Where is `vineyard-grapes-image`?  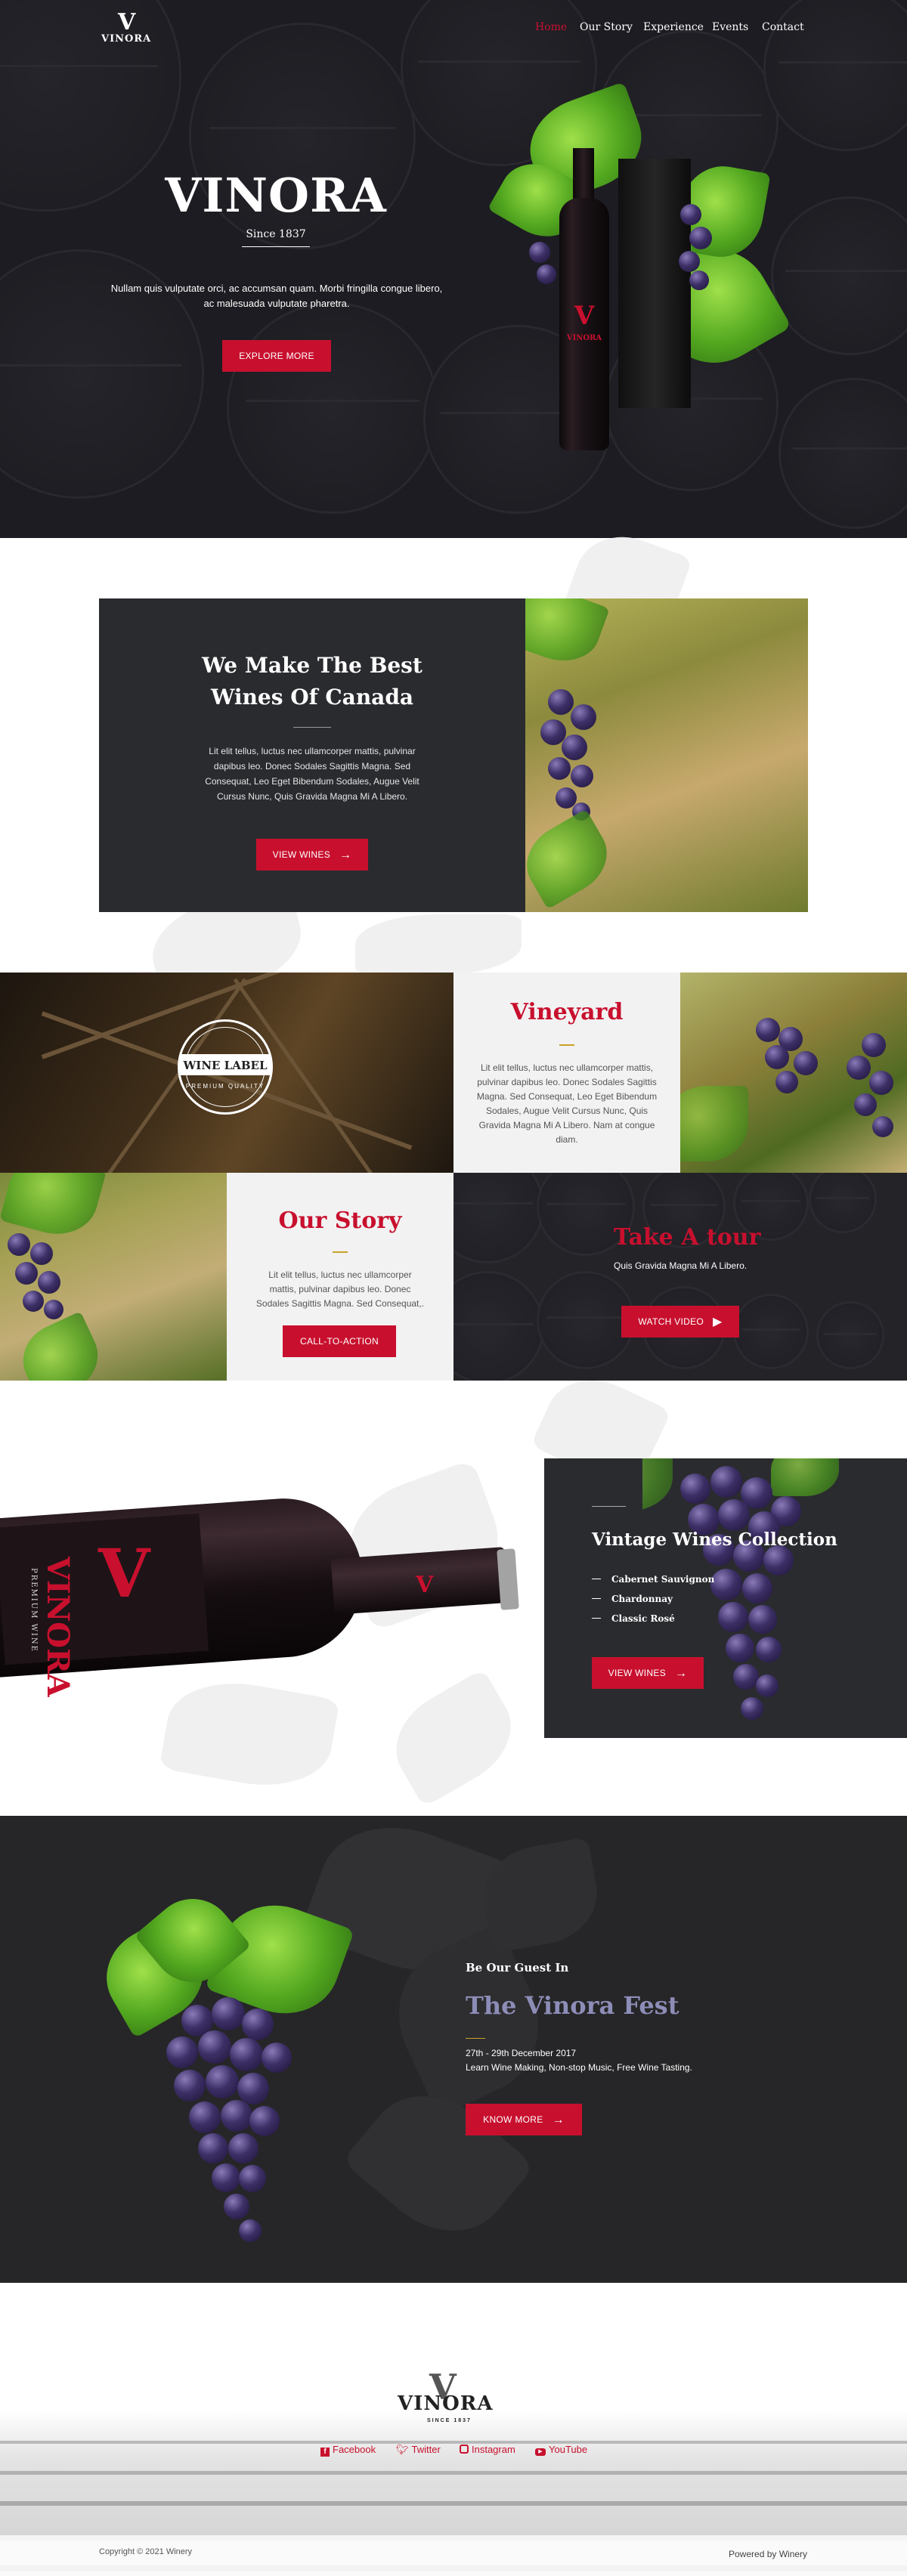 vineyard-grapes-image is located at coordinates (666, 755).